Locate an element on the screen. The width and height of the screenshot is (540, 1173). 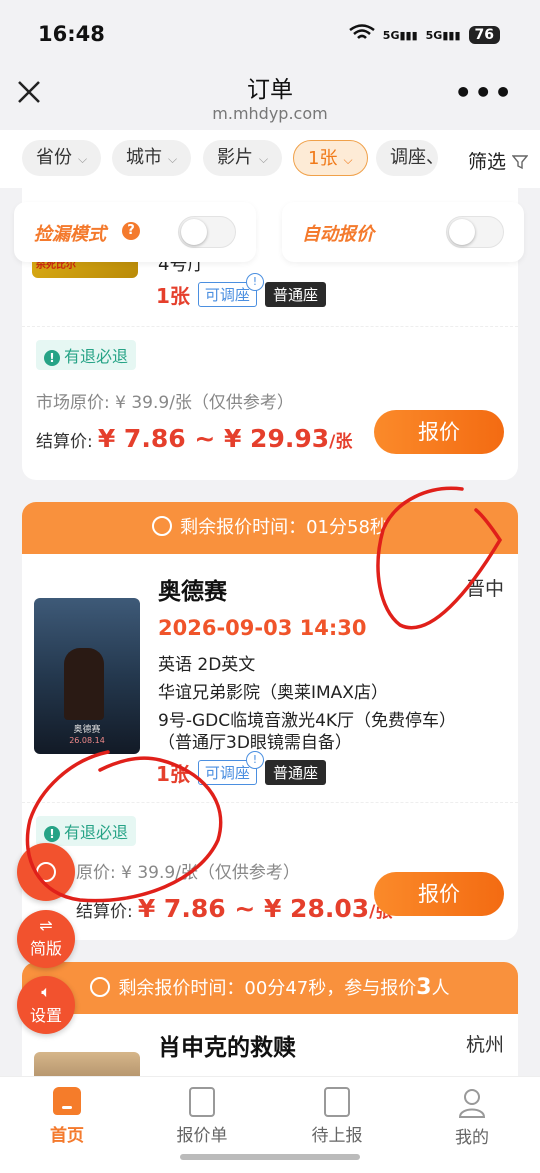
pick-mode-toggle-card: 捡漏模式 ? is located at coordinates (135, 232).